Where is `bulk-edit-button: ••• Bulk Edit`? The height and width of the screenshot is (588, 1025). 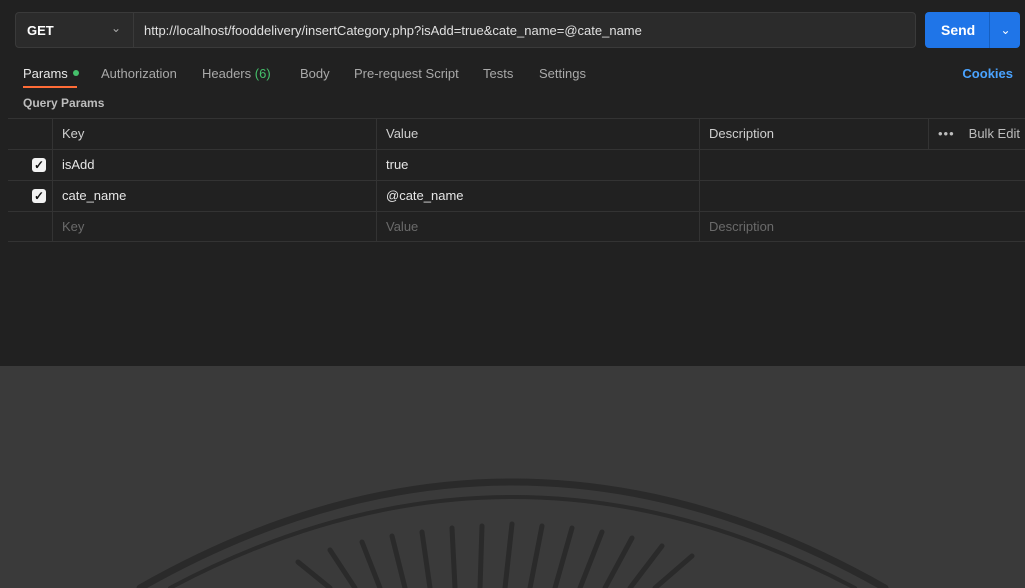
bulk-edit-button: ••• Bulk Edit is located at coordinates (979, 134).